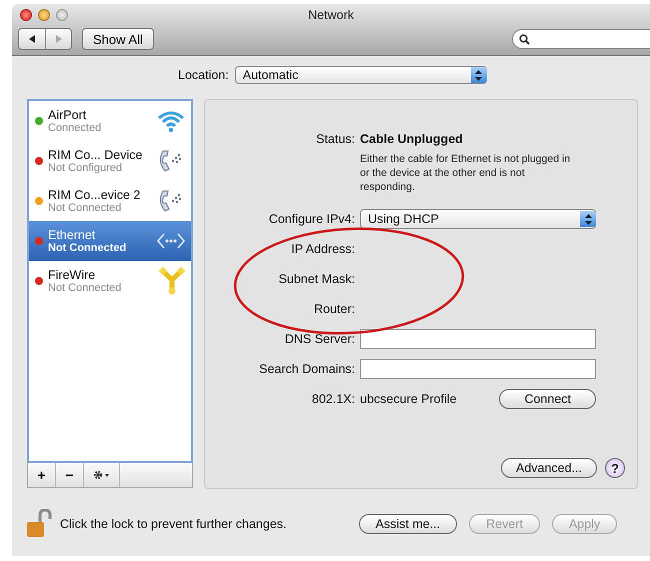 The height and width of the screenshot is (561, 650). Describe the element at coordinates (32, 39) in the screenshot. I see `left-arrow-icon` at that location.